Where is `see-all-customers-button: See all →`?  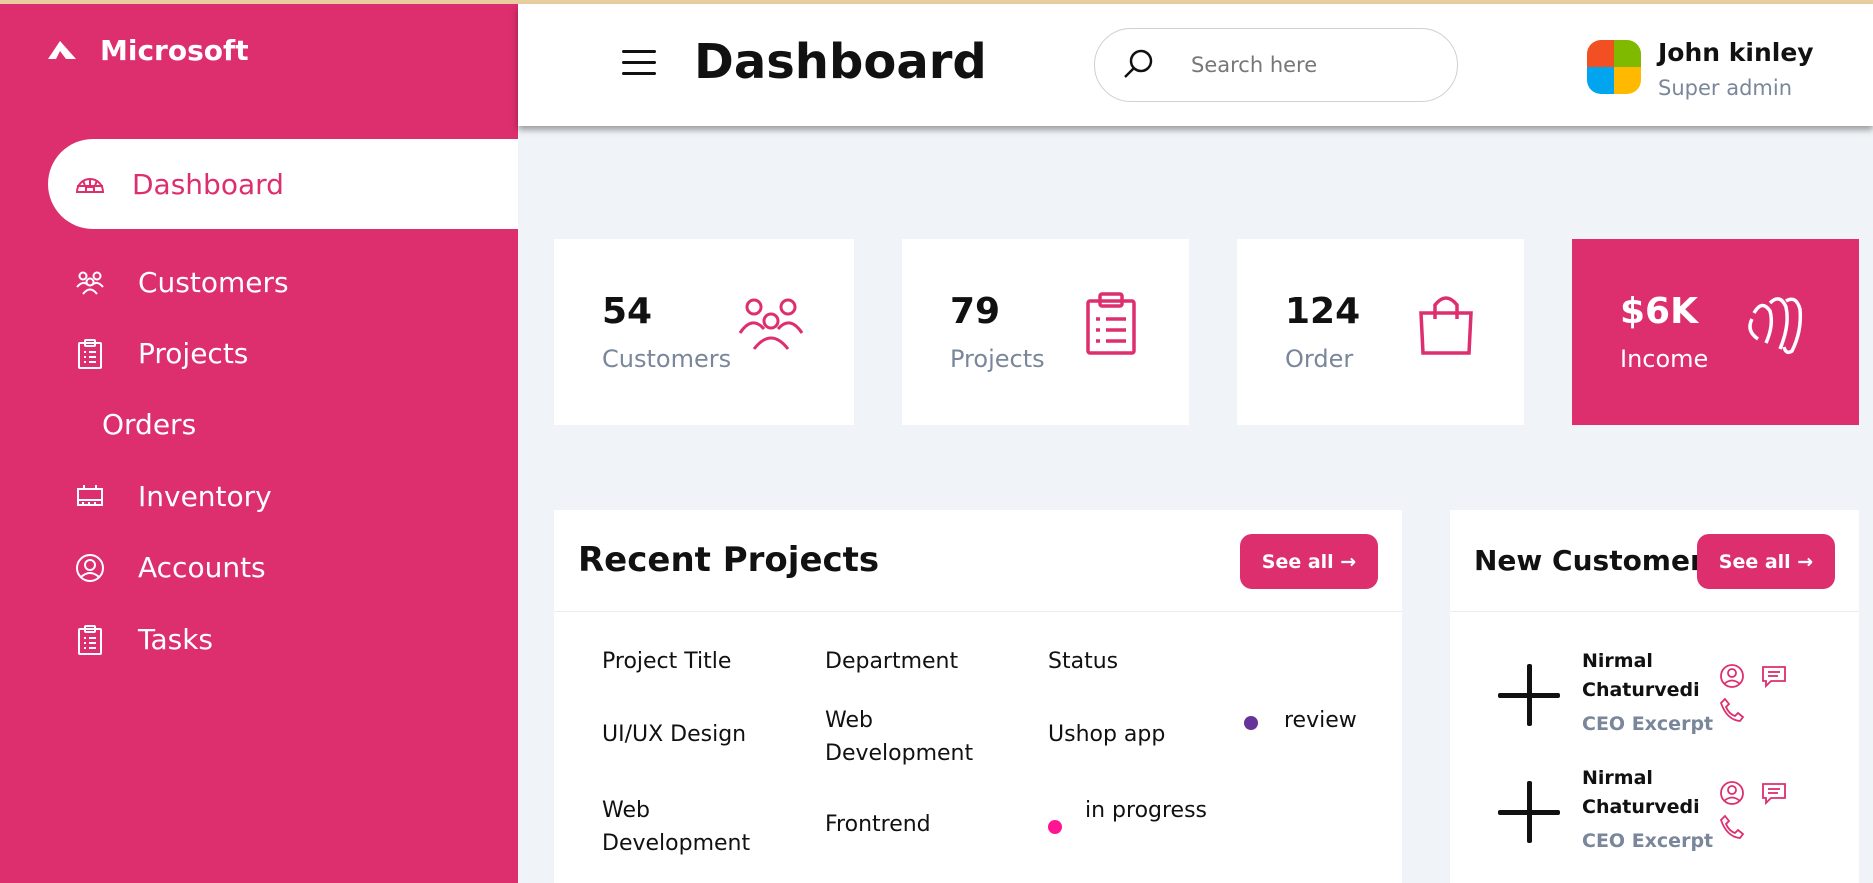 see-all-customers-button: See all → is located at coordinates (1766, 561).